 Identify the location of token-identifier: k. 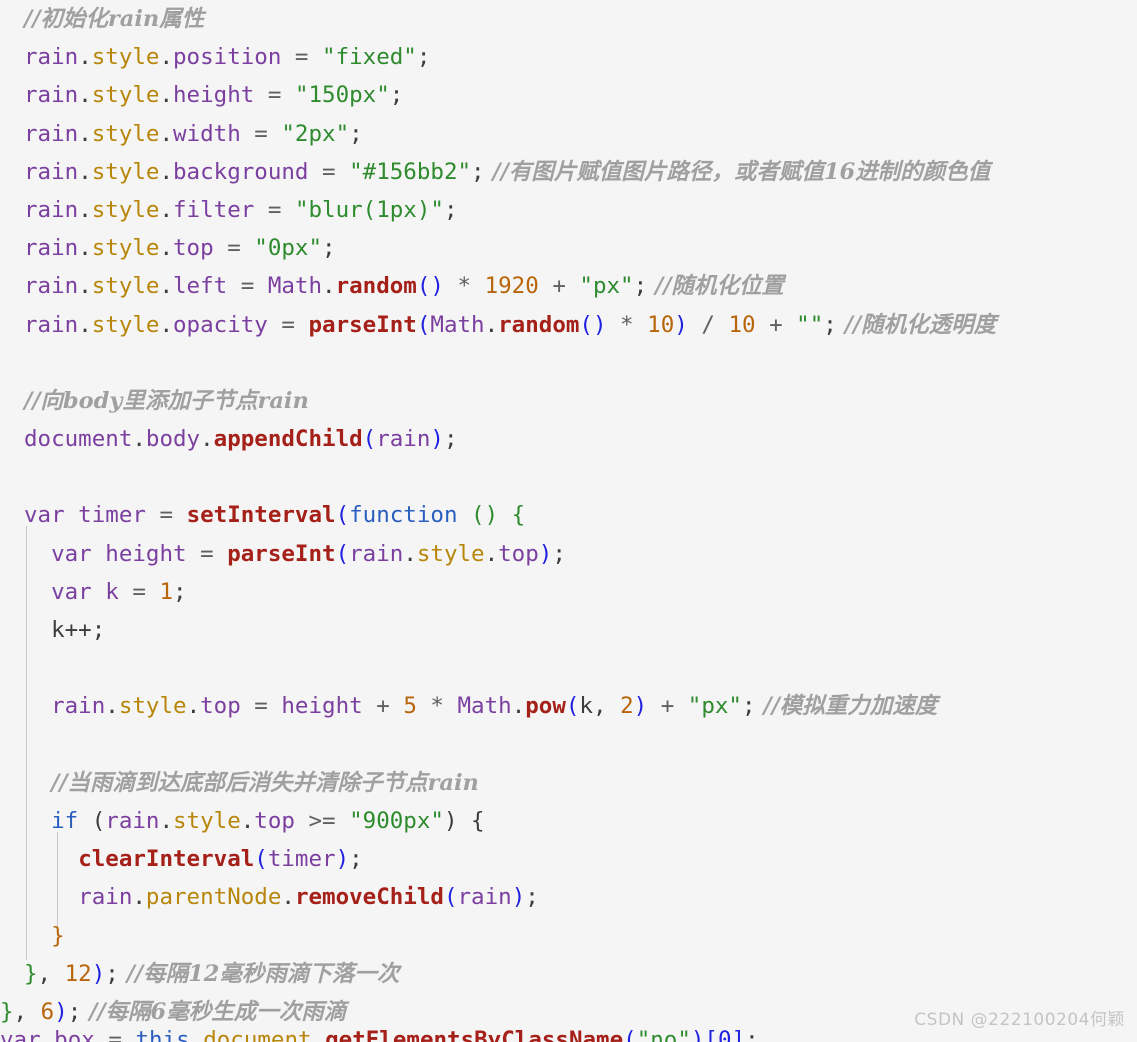
(105, 591).